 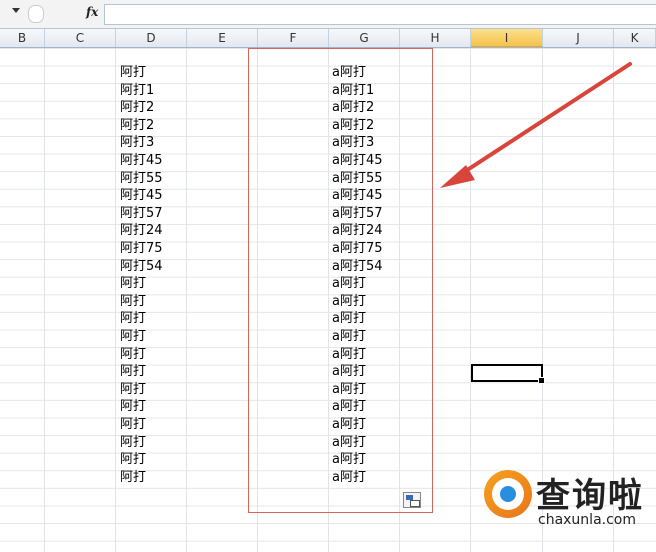 I want to click on magnifier-icon, so click(x=508, y=494).